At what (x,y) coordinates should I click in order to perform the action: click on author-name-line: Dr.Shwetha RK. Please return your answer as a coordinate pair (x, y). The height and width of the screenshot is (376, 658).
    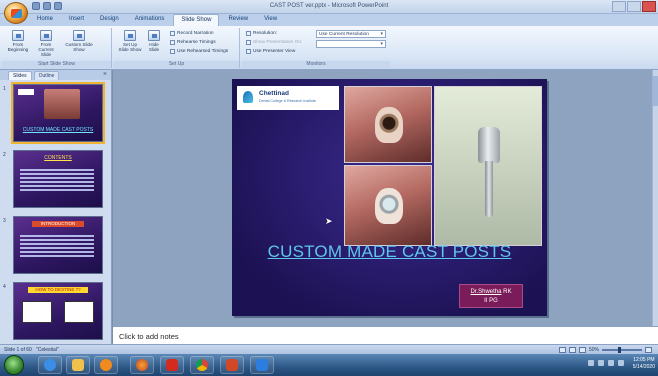
    Looking at the image, I should click on (491, 292).